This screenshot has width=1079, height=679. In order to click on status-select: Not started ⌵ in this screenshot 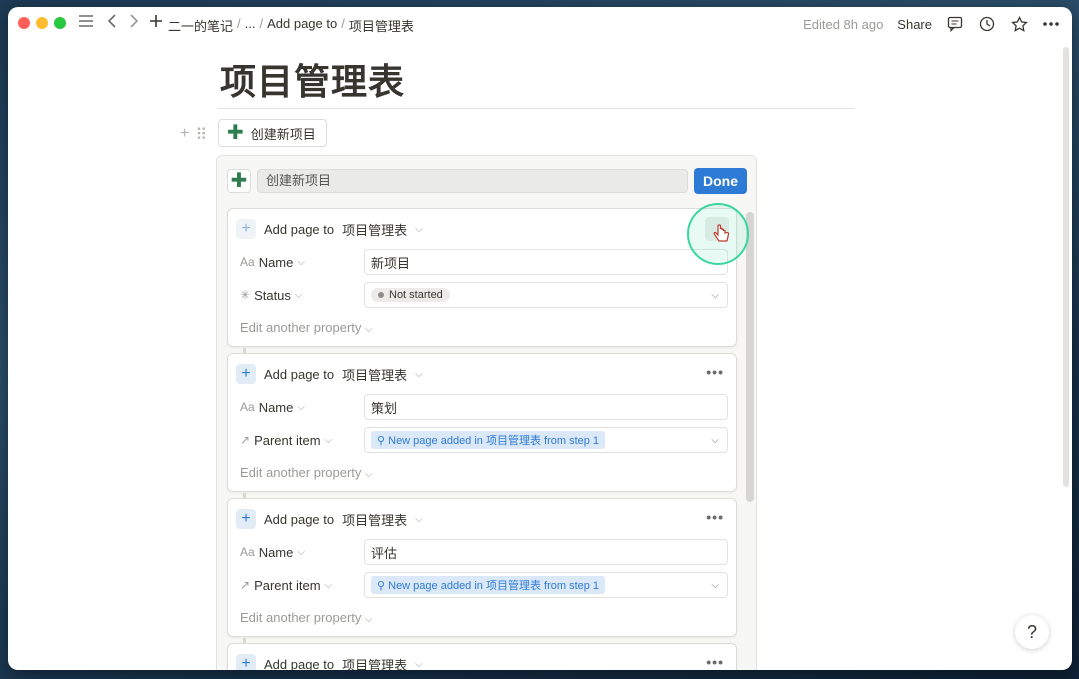, I will do `click(546, 295)`.